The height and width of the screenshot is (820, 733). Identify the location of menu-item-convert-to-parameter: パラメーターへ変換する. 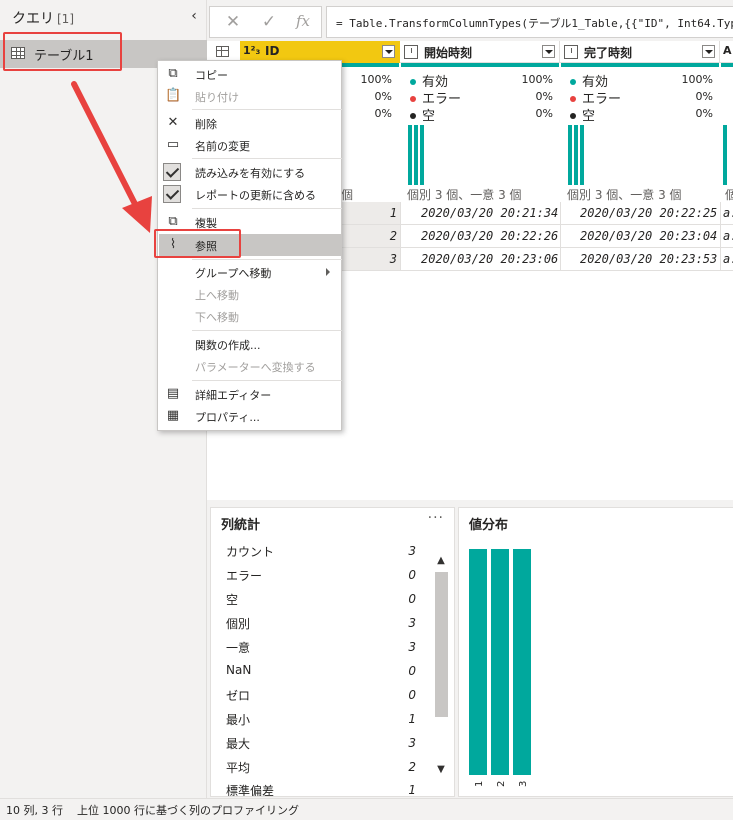
(250, 366).